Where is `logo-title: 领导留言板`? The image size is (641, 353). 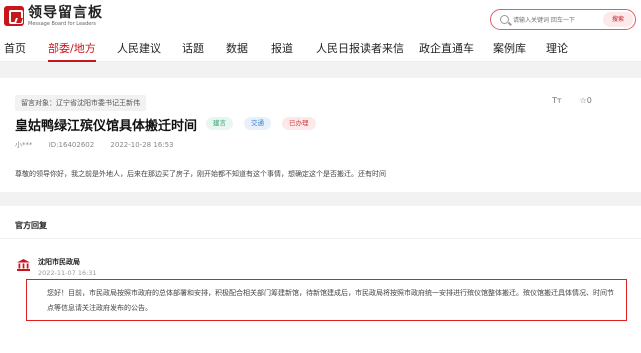
logo-title: 领导留言板 is located at coordinates (65, 13).